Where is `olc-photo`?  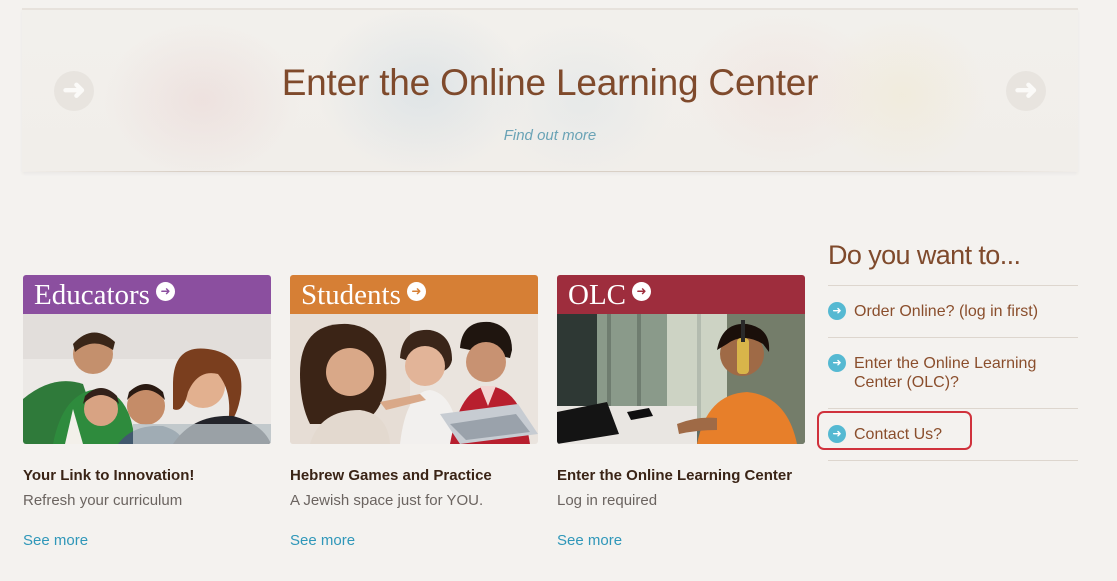 olc-photo is located at coordinates (681, 379).